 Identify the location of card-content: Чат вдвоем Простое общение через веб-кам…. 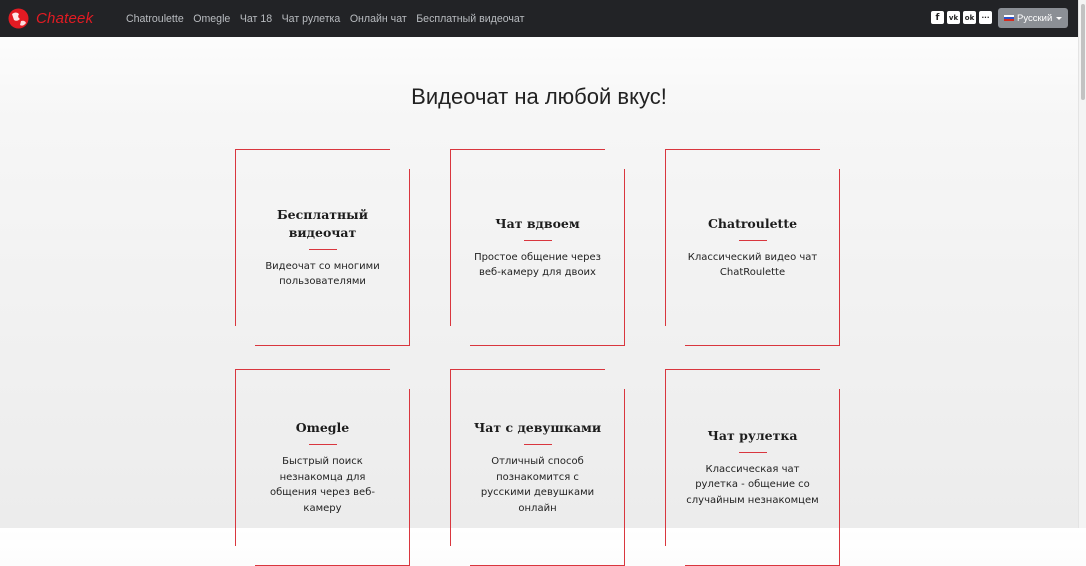
(537, 247).